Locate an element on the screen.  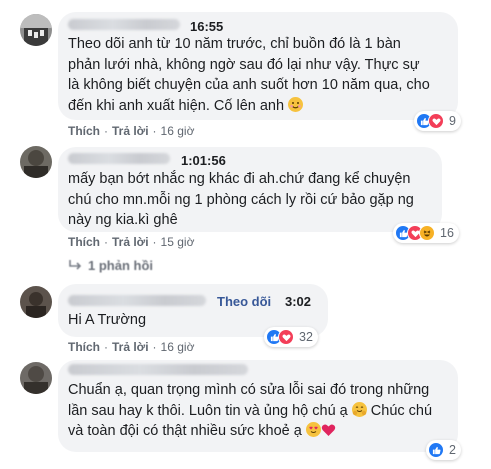
like-icon is located at coordinates (436, 450).